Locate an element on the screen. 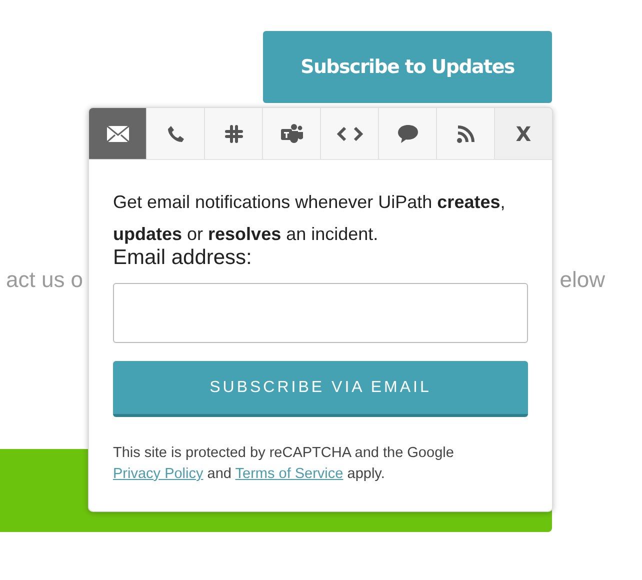 The height and width of the screenshot is (580, 642). terms-link: Terms of Service is located at coordinates (289, 474).